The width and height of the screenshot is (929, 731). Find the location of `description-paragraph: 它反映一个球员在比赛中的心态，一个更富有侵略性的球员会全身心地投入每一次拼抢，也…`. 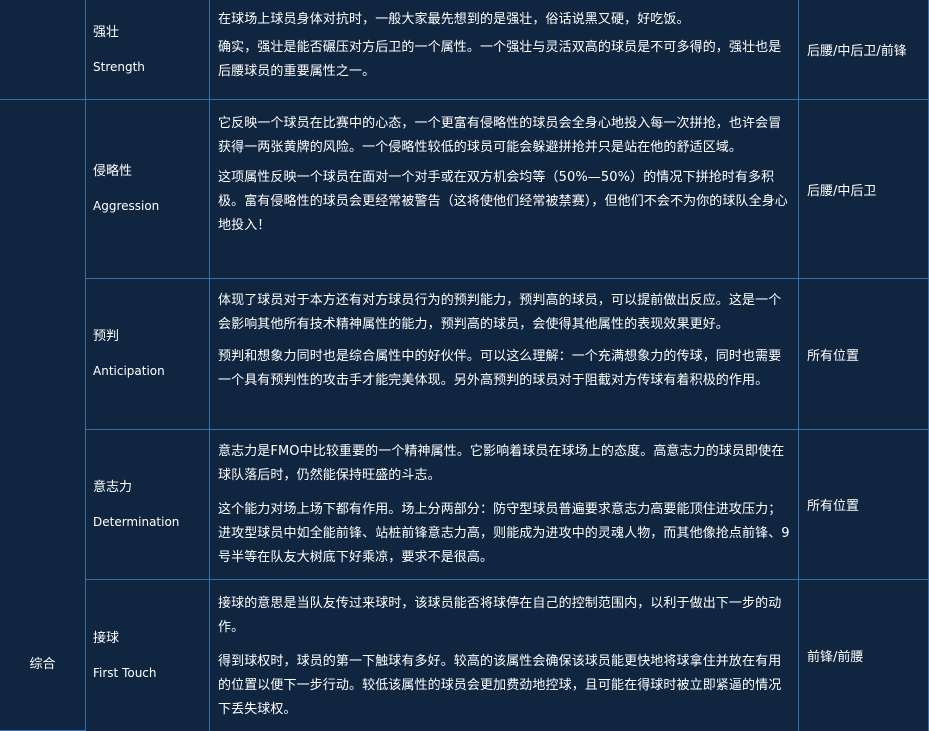

description-paragraph: 它反映一个球员在比赛中的心态，一个更富有侵略性的球员会全身心地投入每一次拼抢，也… is located at coordinates (500, 135).